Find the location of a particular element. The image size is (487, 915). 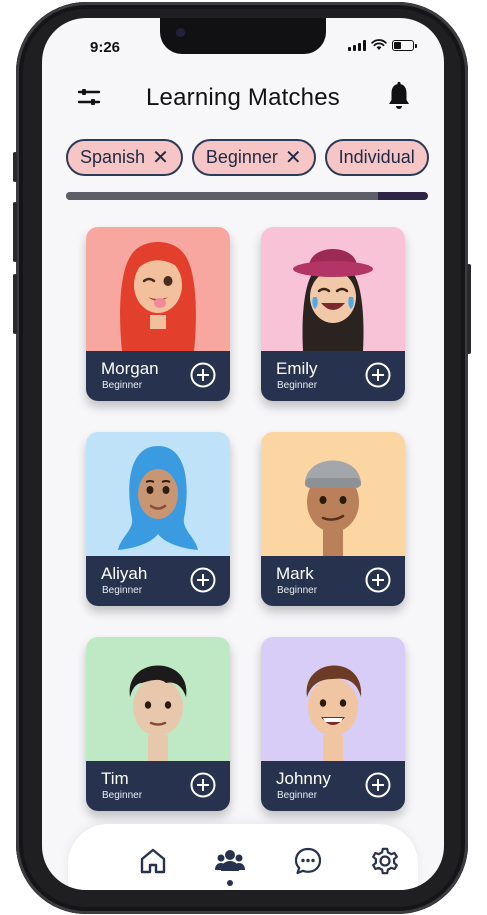

volume-down-button is located at coordinates (15, 304).